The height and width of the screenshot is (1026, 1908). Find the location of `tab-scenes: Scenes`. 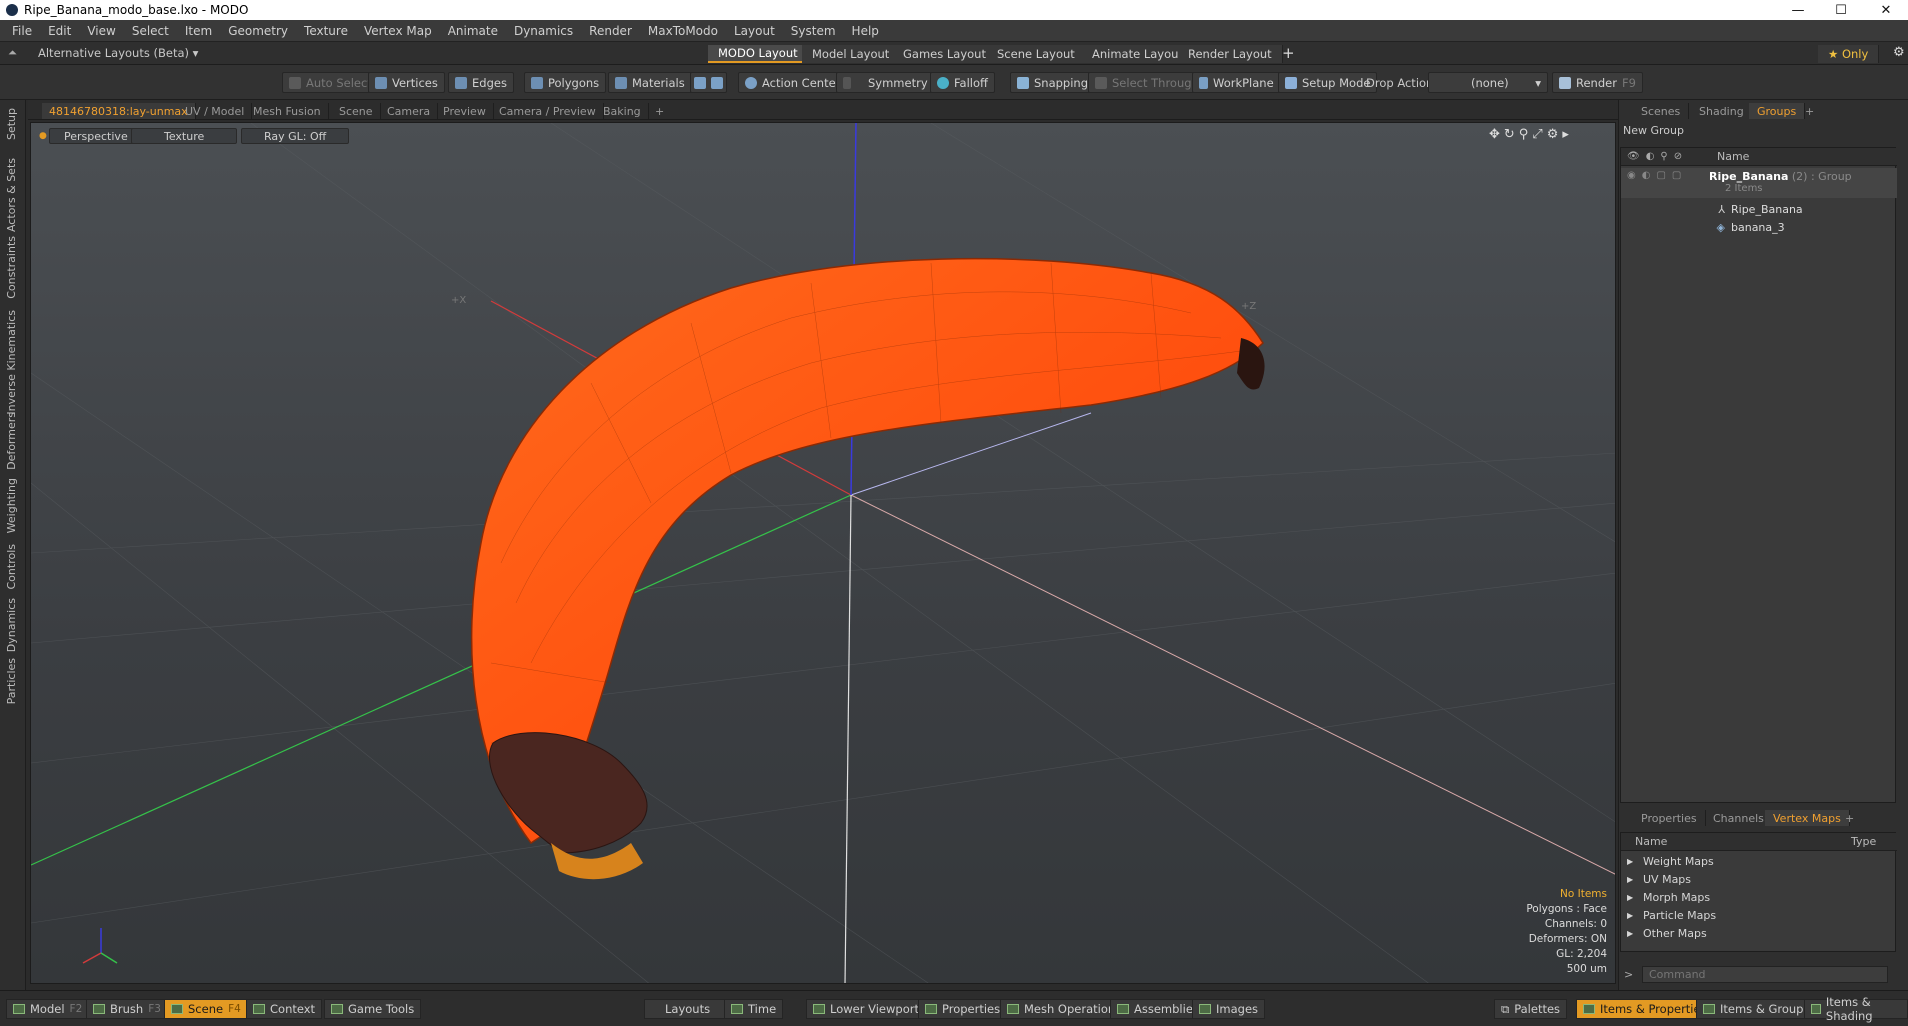

tab-scenes: Scenes is located at coordinates (1661, 111).